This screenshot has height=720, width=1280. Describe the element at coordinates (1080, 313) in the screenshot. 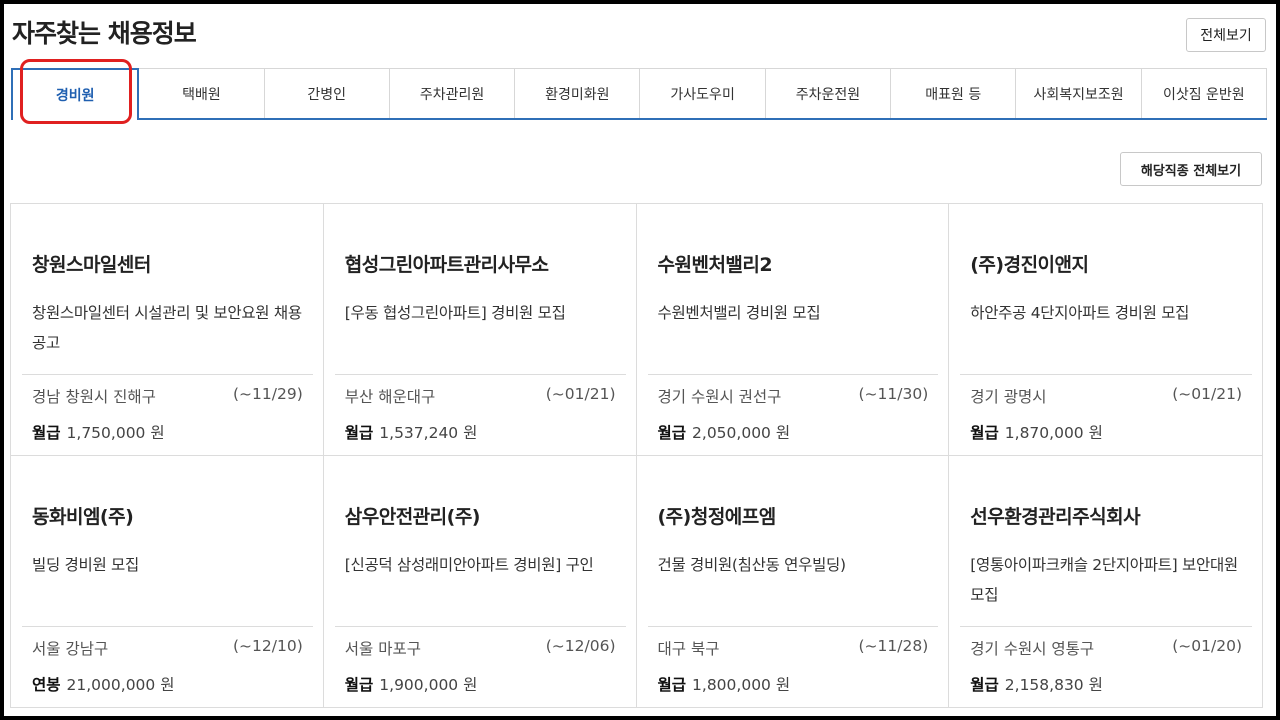

I see `job-title: 하안주공 4단지아파트 경비원 모집` at that location.